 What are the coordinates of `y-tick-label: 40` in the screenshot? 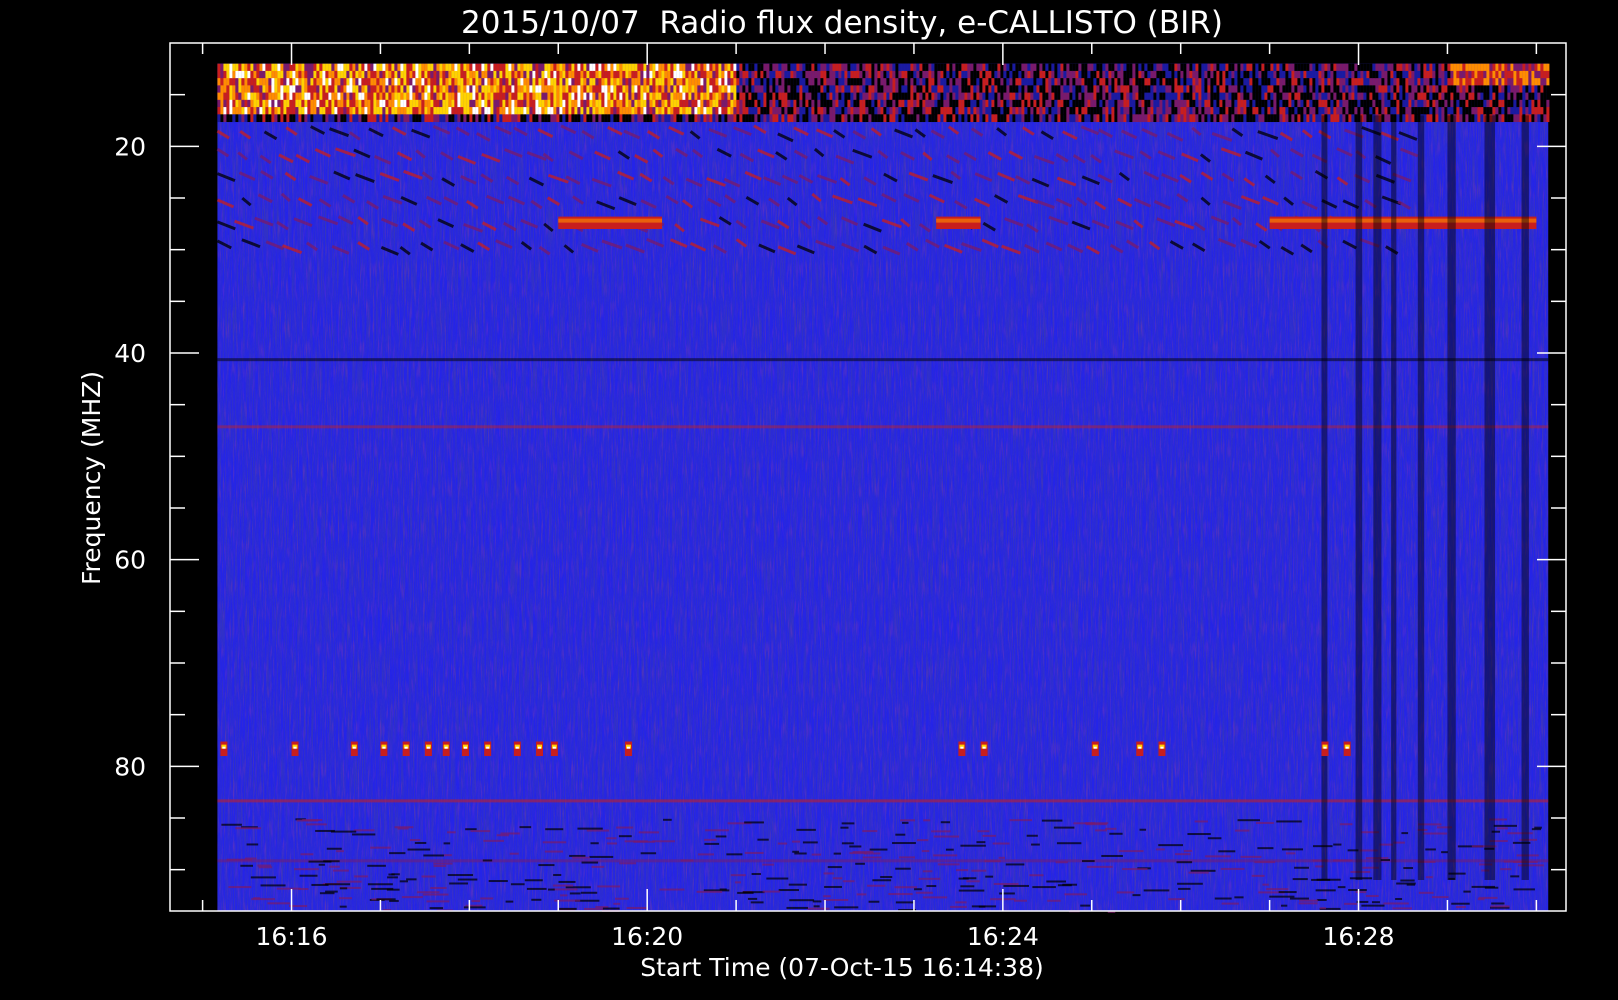 It's located at (130, 353).